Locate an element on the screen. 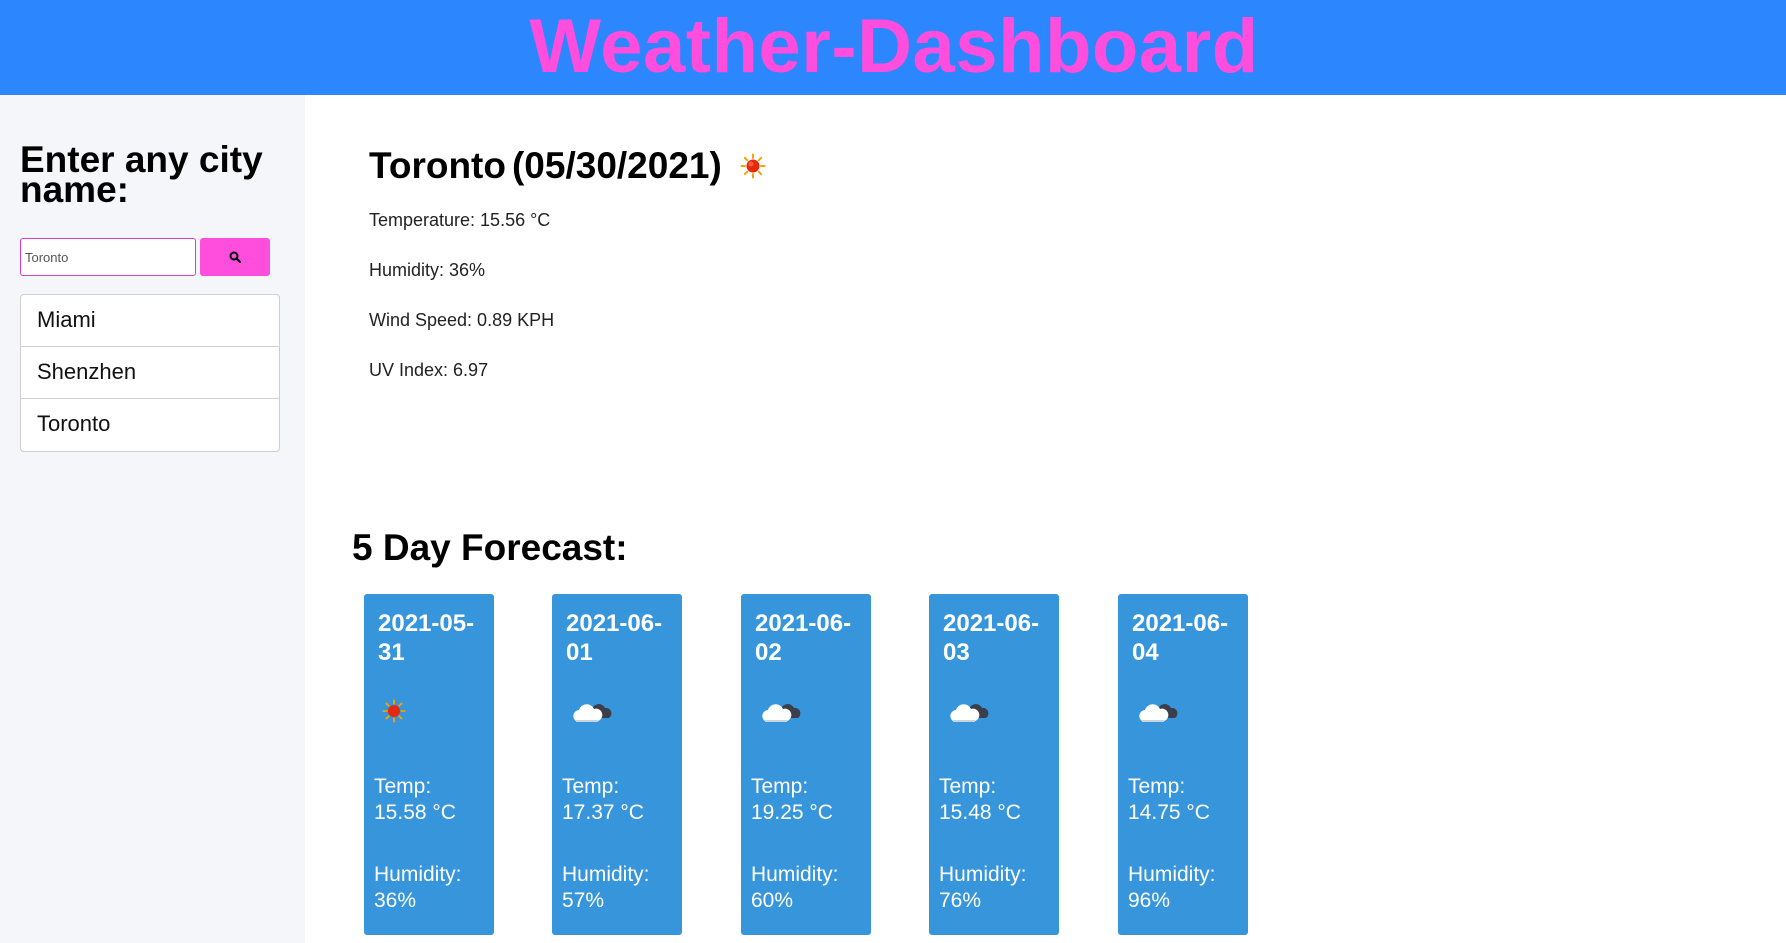 This screenshot has width=1786, height=943. forecast-humidity: 36% is located at coordinates (395, 900).